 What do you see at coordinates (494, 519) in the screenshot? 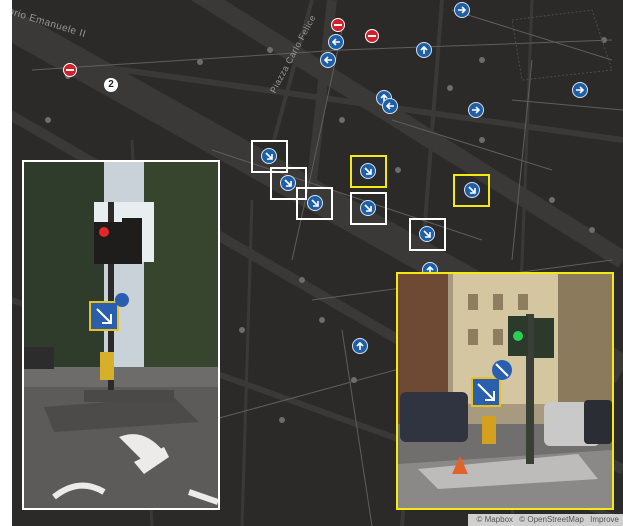
I see `attribution-mapbox: © Mapbox` at bounding box center [494, 519].